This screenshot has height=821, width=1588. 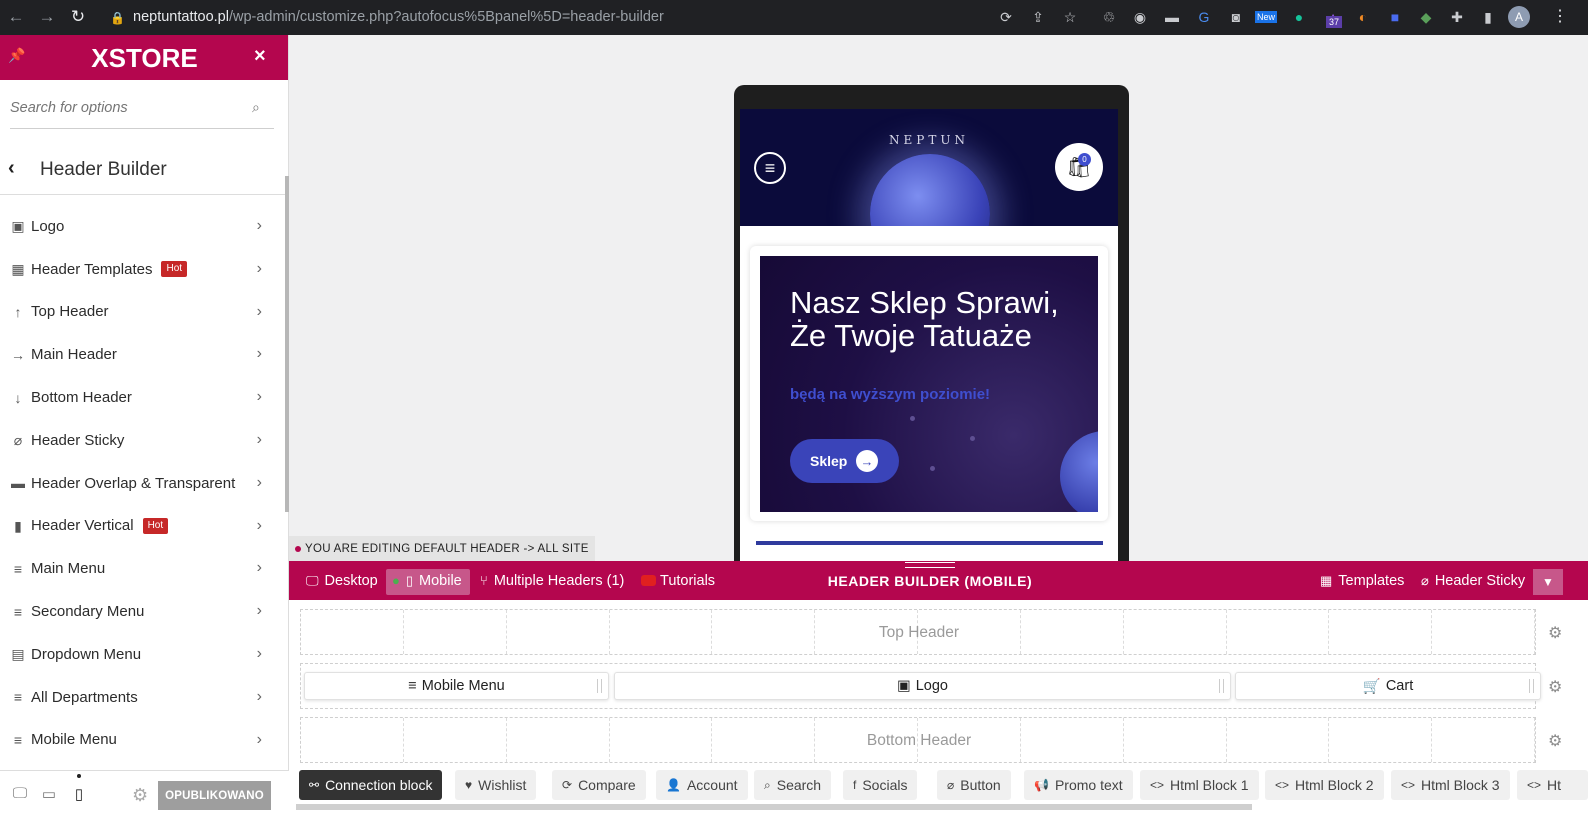 What do you see at coordinates (929, 140) in the screenshot?
I see `site-logo: NEPTUN` at bounding box center [929, 140].